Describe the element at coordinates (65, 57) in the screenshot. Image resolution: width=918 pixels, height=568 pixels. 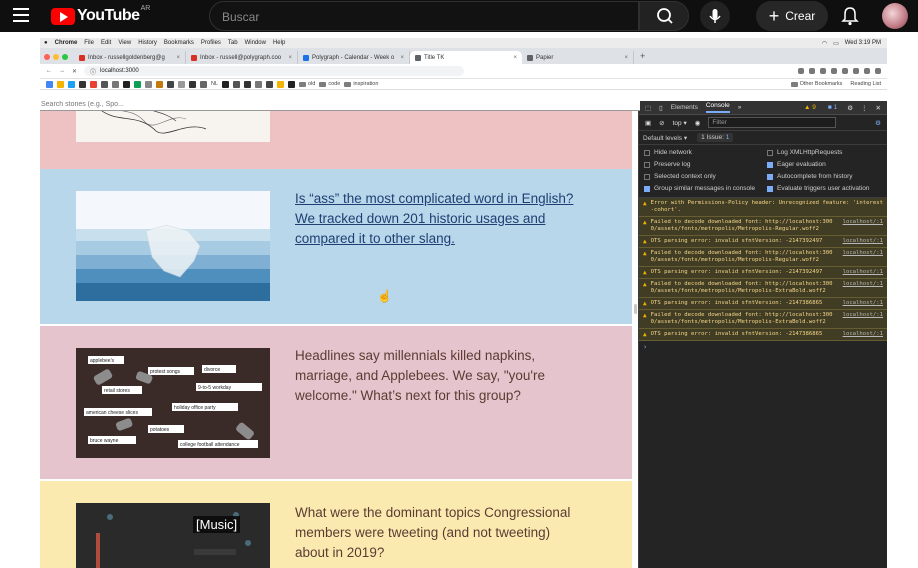
I see `zoom-window-button` at that location.